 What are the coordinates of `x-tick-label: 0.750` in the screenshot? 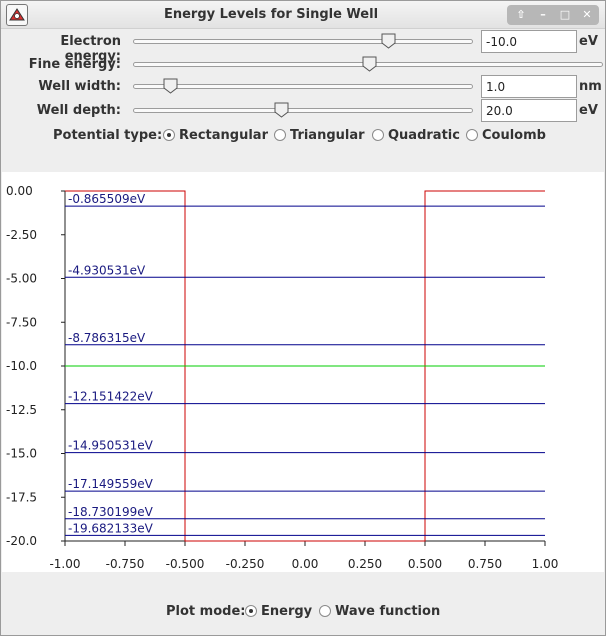 It's located at (485, 564).